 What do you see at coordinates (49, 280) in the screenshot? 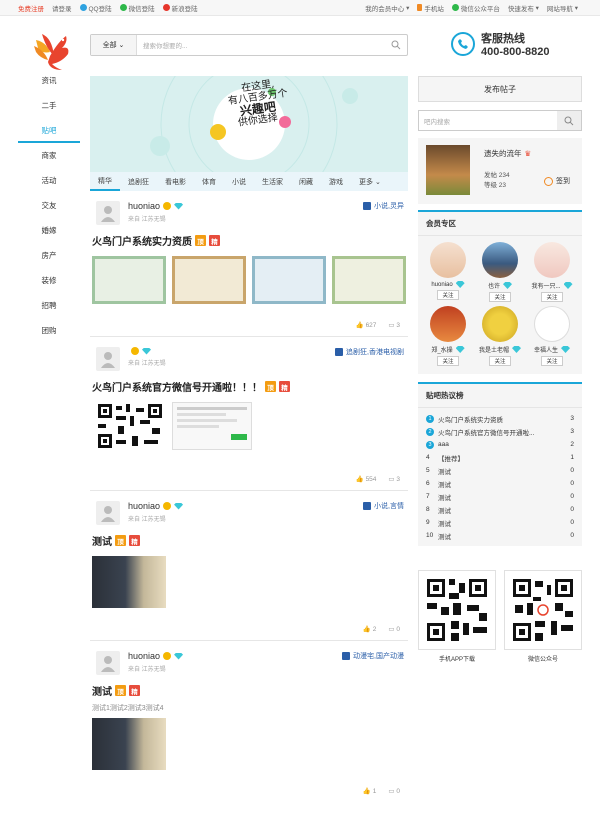
I see `nav-item-decoration: 装修` at bounding box center [49, 280].